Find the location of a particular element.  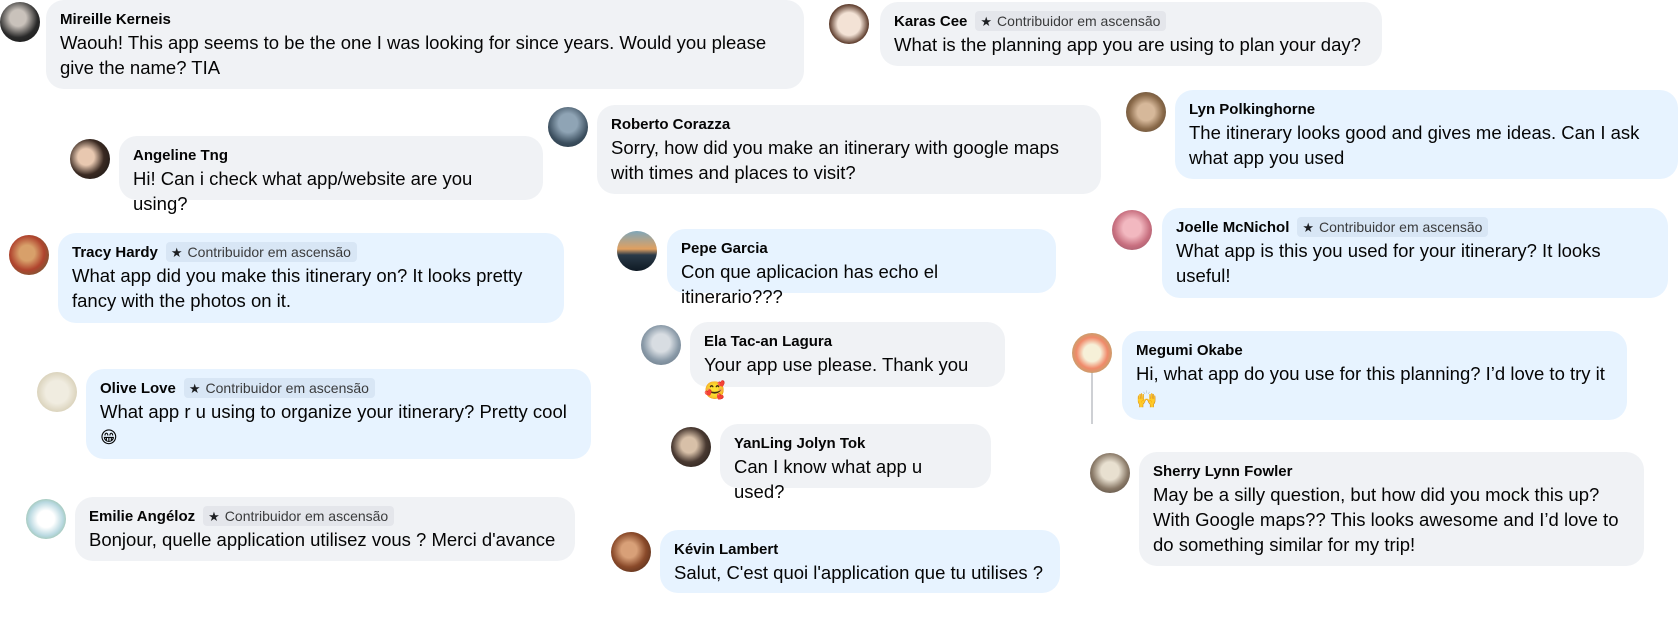

commenter-name: YanLing Jolyn Tok is located at coordinates (799, 443).